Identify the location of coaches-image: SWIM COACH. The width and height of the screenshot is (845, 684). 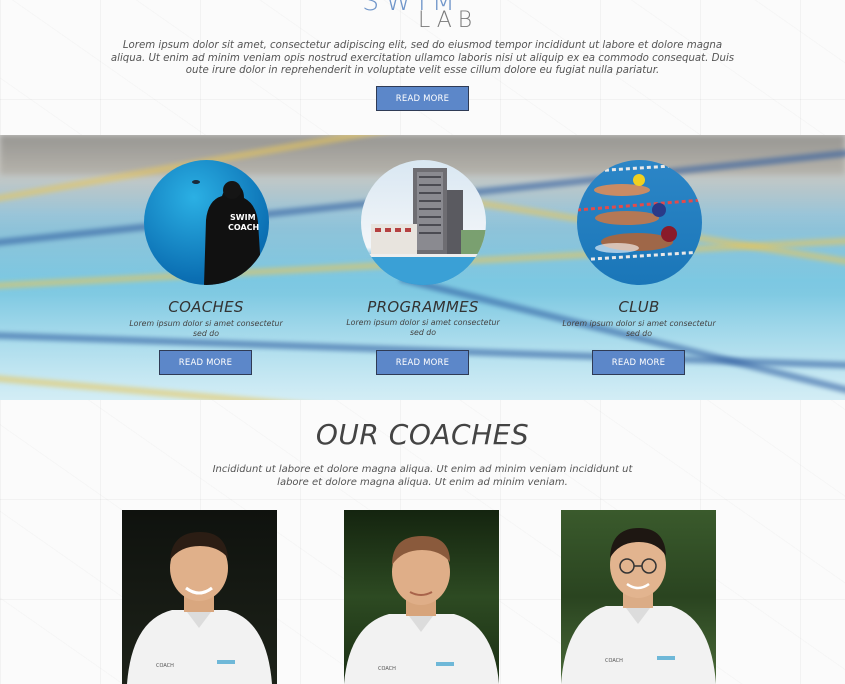
(206, 222).